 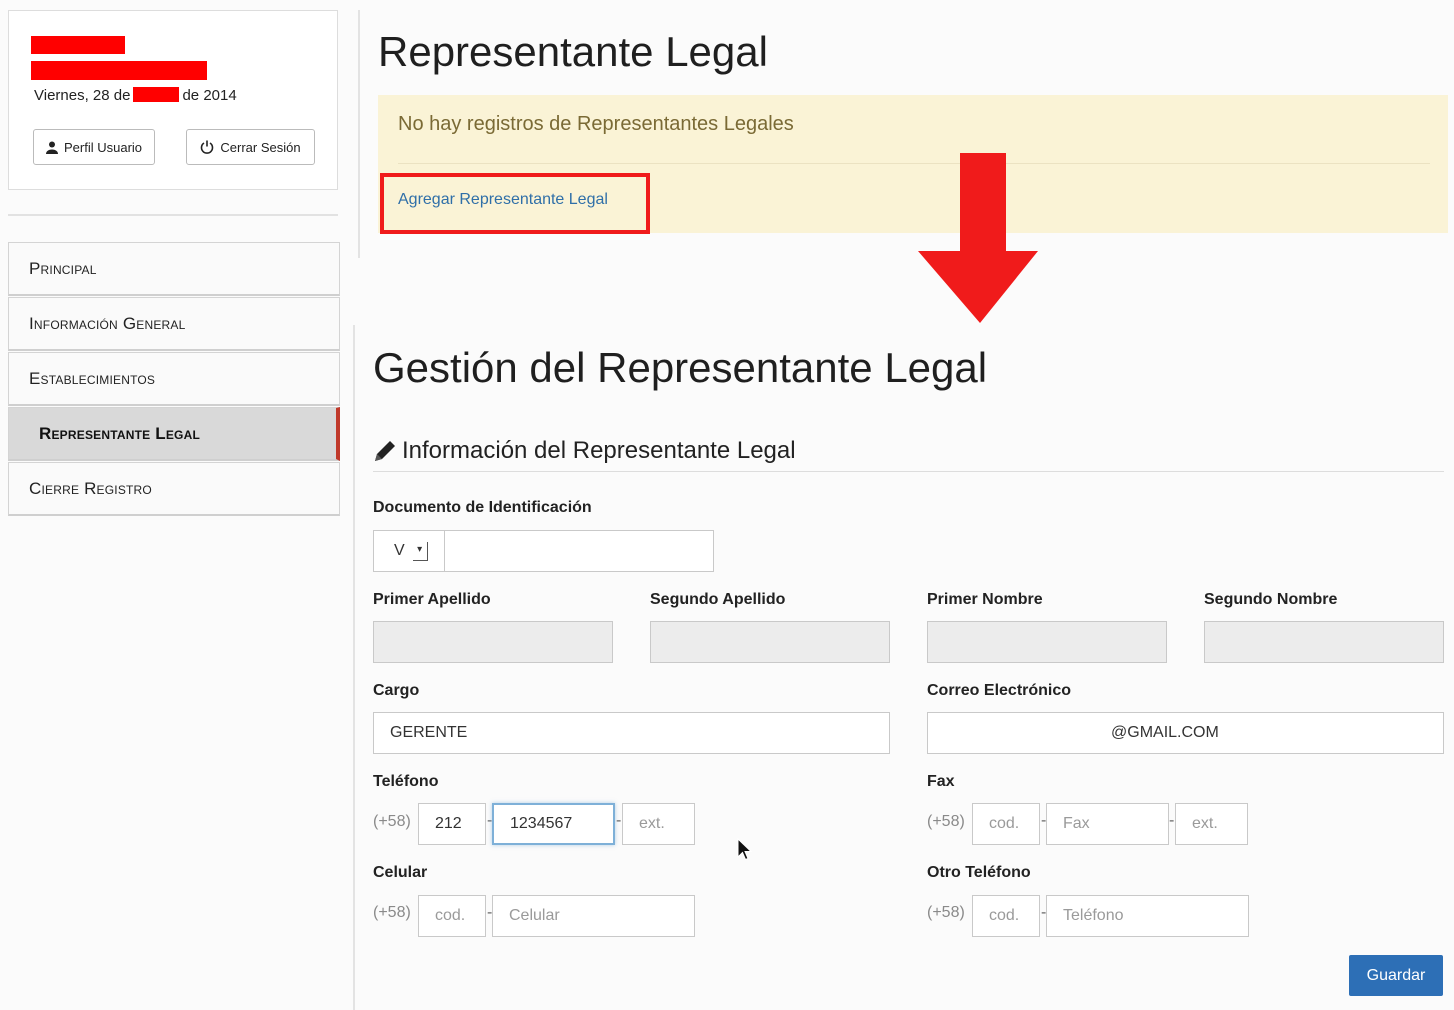 I want to click on redacted-month, so click(x=156, y=94).